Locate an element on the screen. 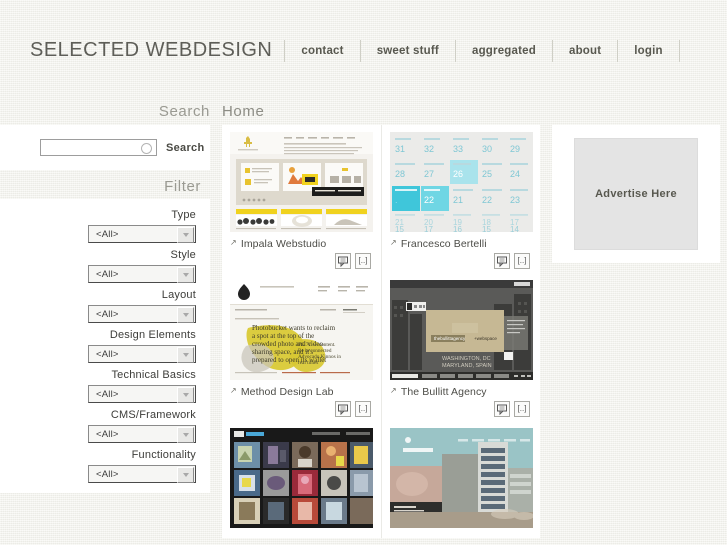 The width and height of the screenshot is (727, 545). filter-select-design-elements: <All> is located at coordinates (142, 354).